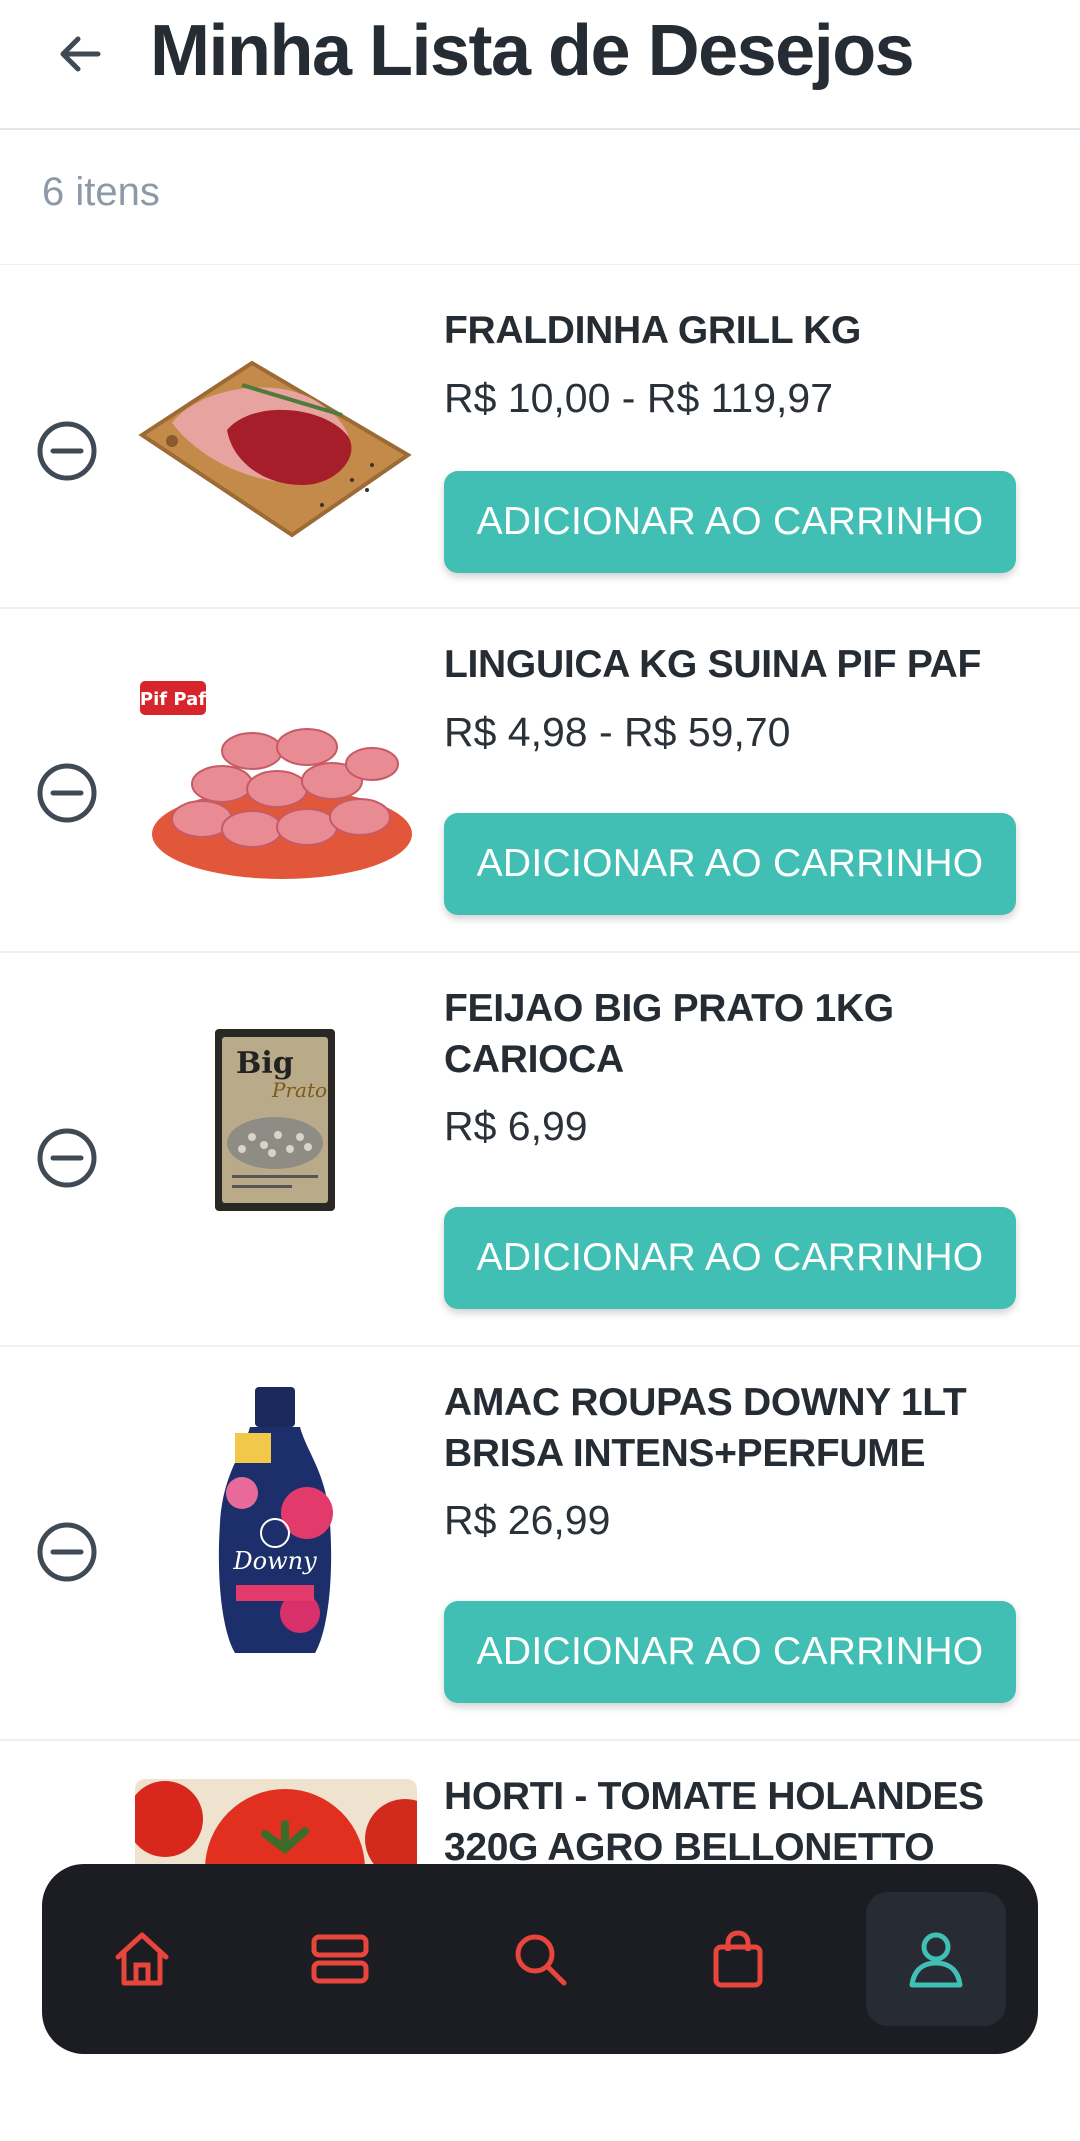 This screenshot has height=2141, width=1080. I want to click on nav-search, so click(540, 1959).